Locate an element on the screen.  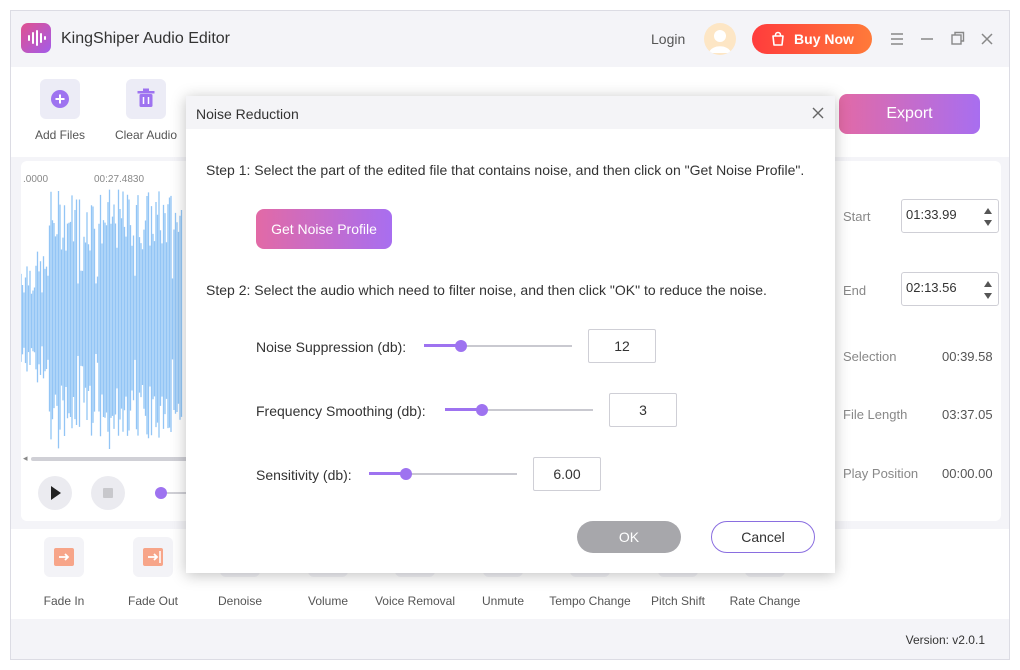
effect-fade-in: Fade In is located at coordinates (64, 572).